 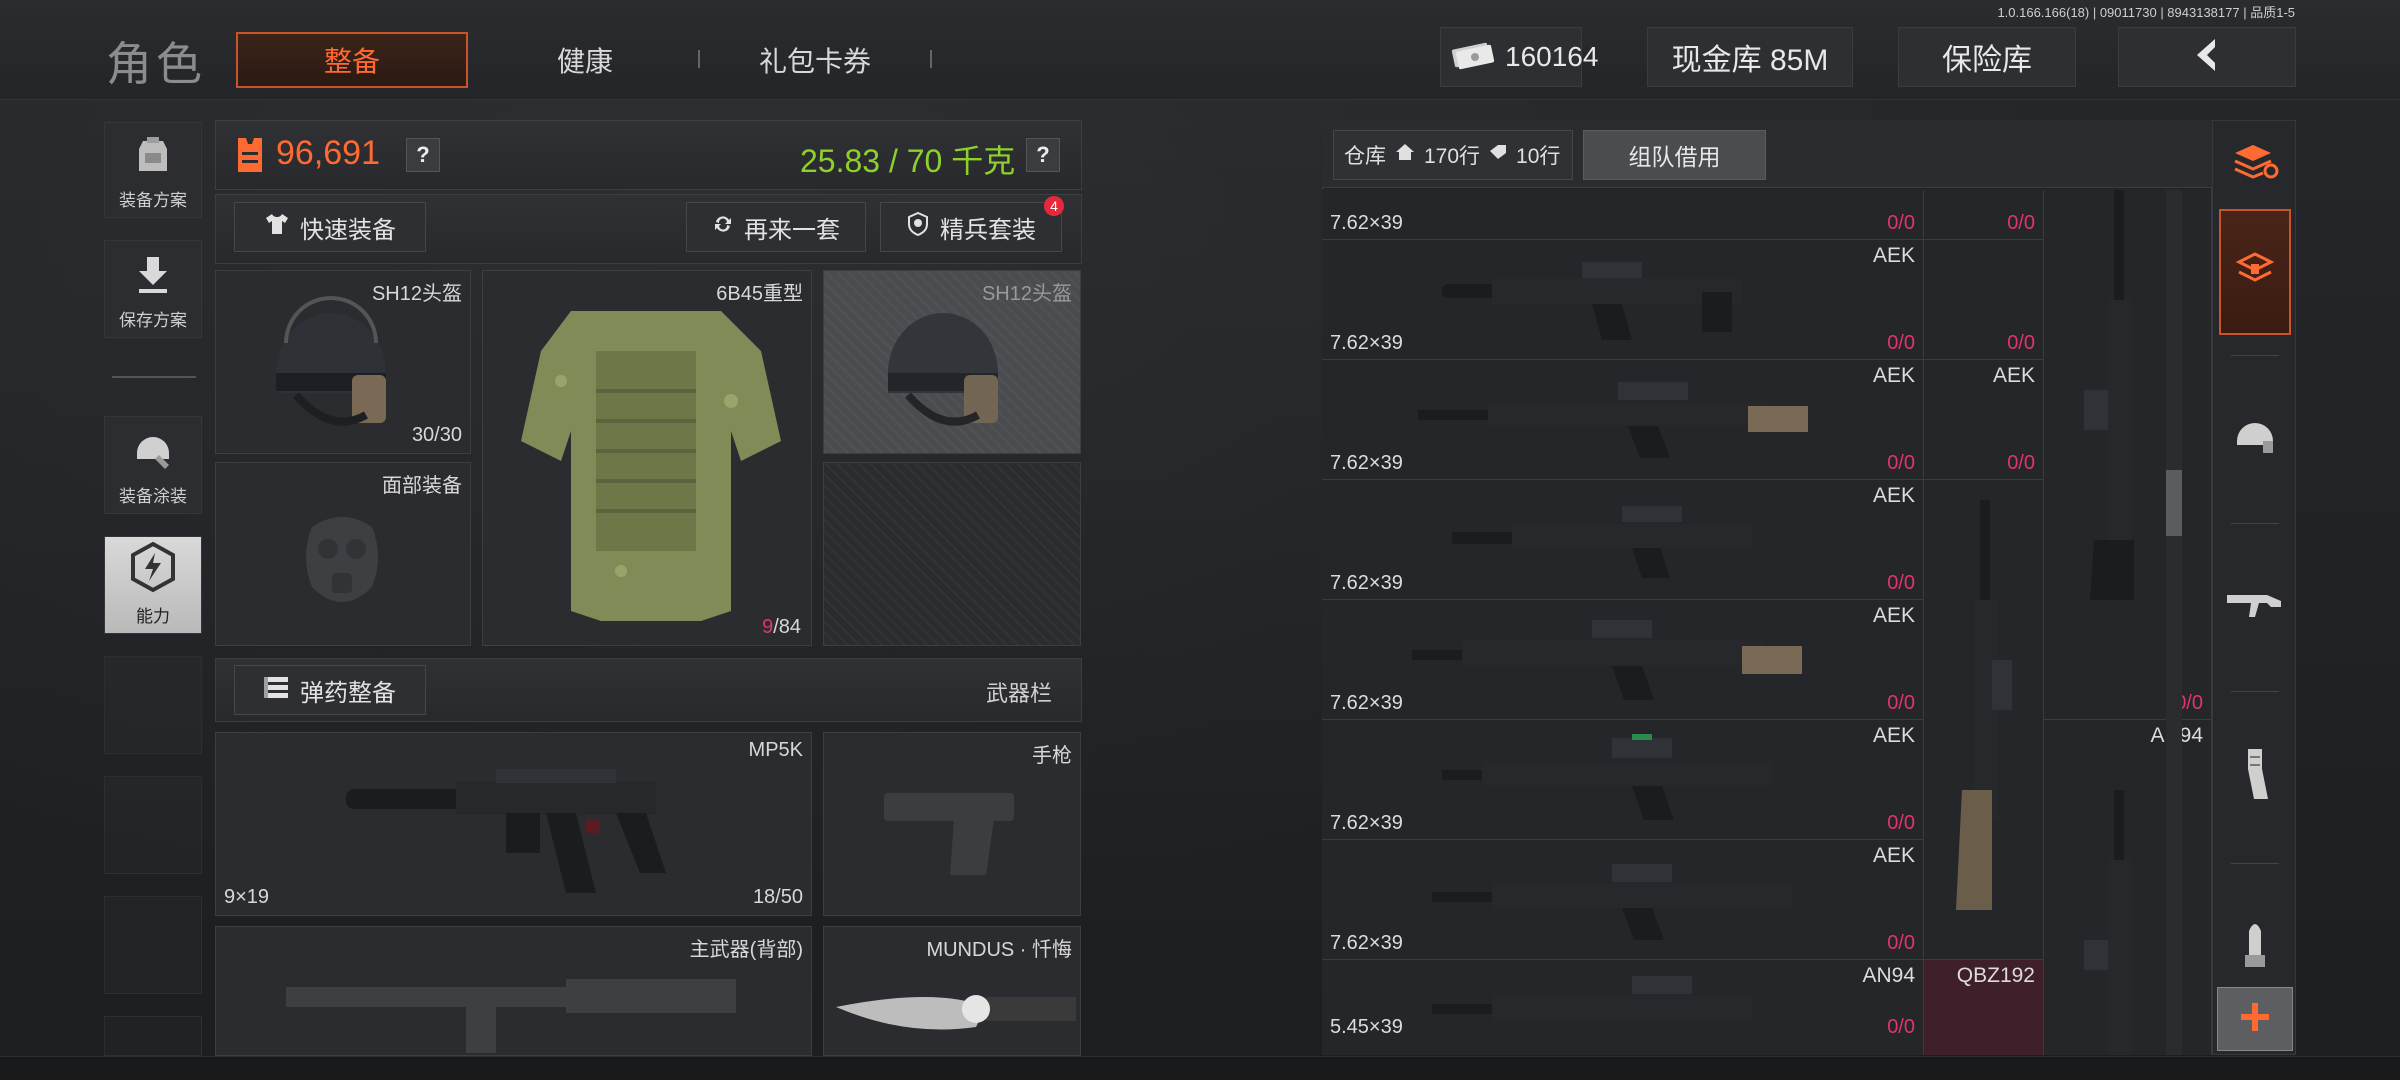 What do you see at coordinates (2255, 777) in the screenshot?
I see `category-magazine-button` at bounding box center [2255, 777].